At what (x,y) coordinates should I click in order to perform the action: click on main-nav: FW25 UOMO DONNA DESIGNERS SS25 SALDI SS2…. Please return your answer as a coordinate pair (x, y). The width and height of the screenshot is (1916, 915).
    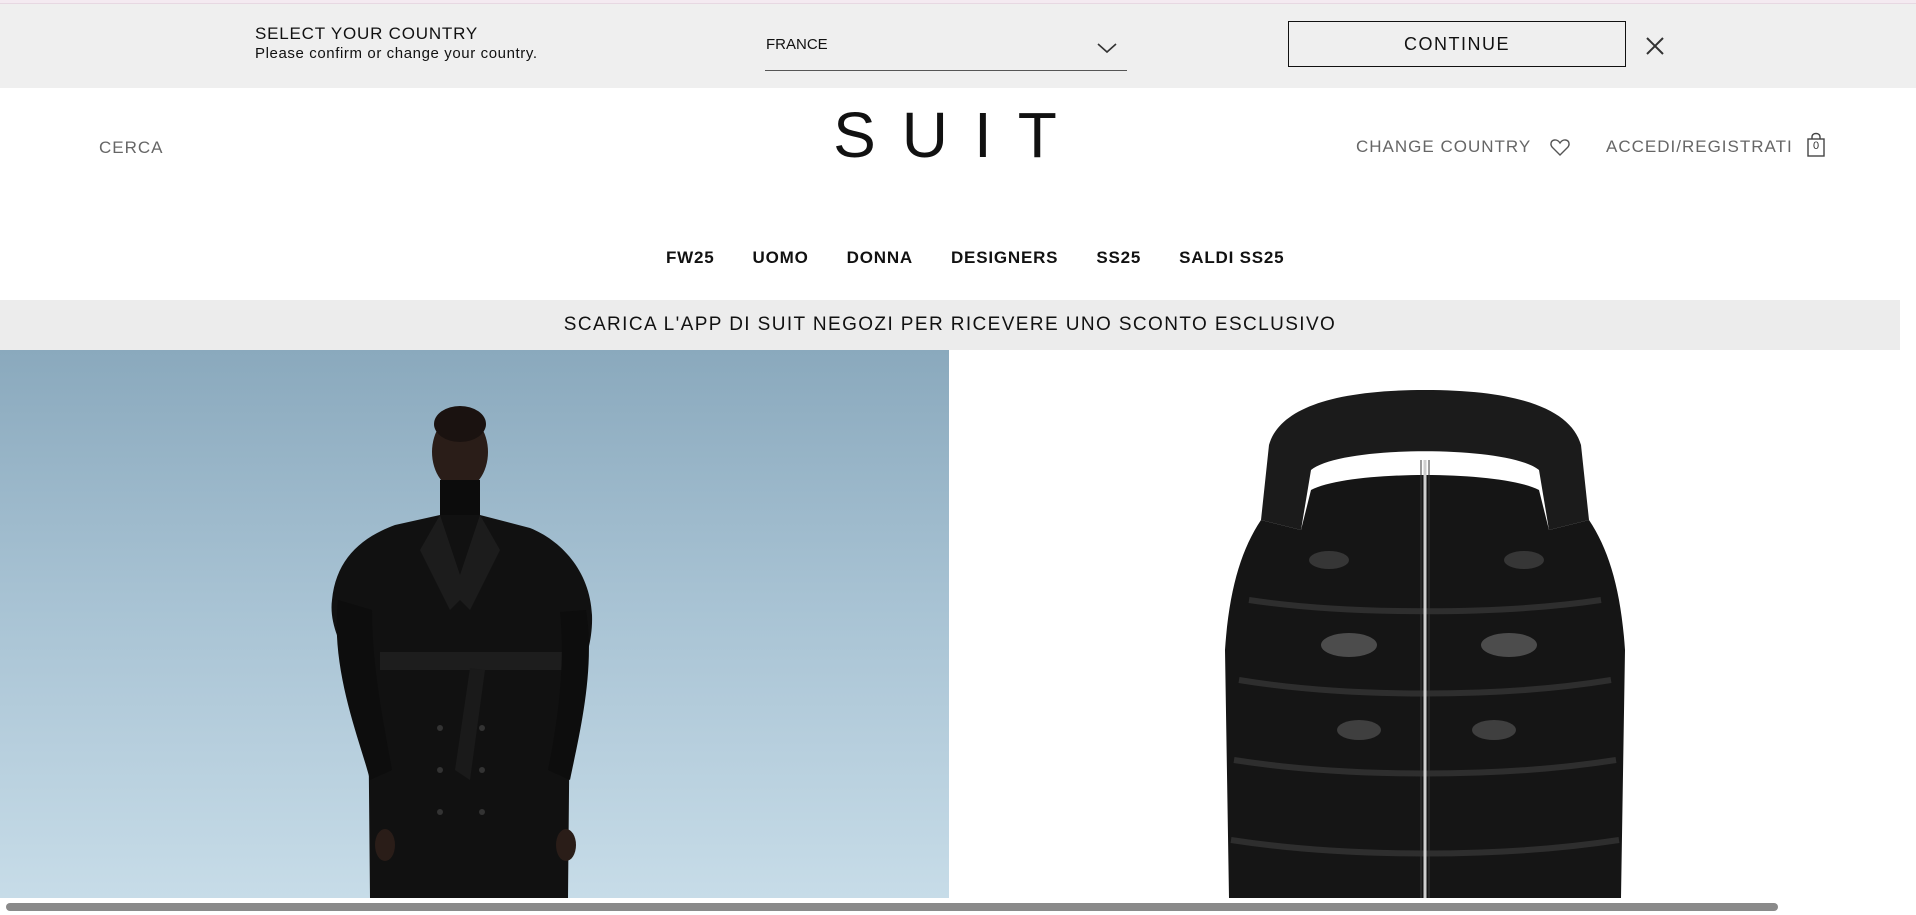
    Looking at the image, I should click on (958, 258).